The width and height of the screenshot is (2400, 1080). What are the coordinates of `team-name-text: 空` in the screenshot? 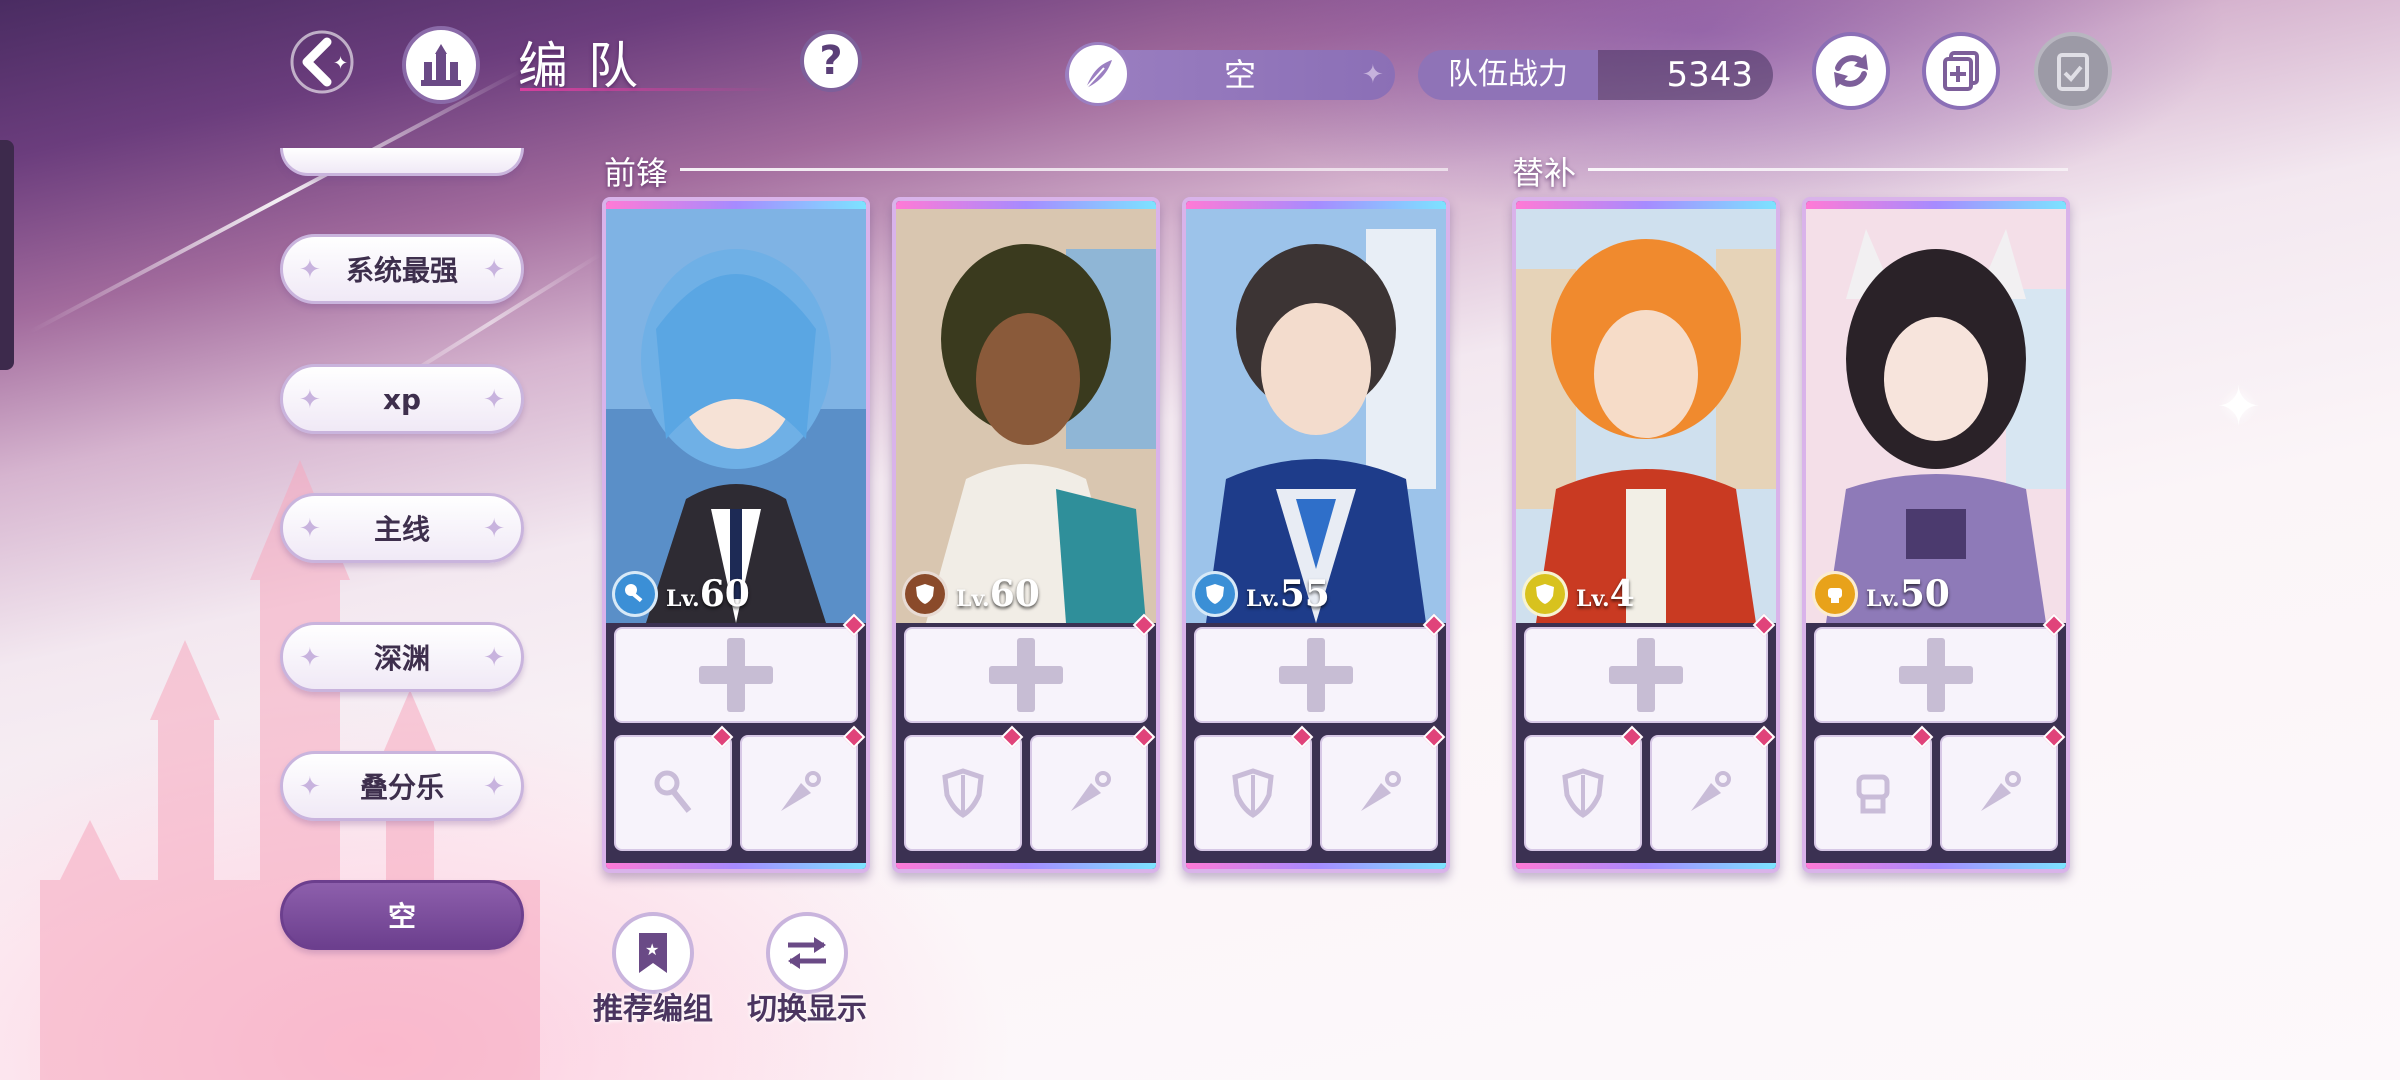 It's located at (1239, 75).